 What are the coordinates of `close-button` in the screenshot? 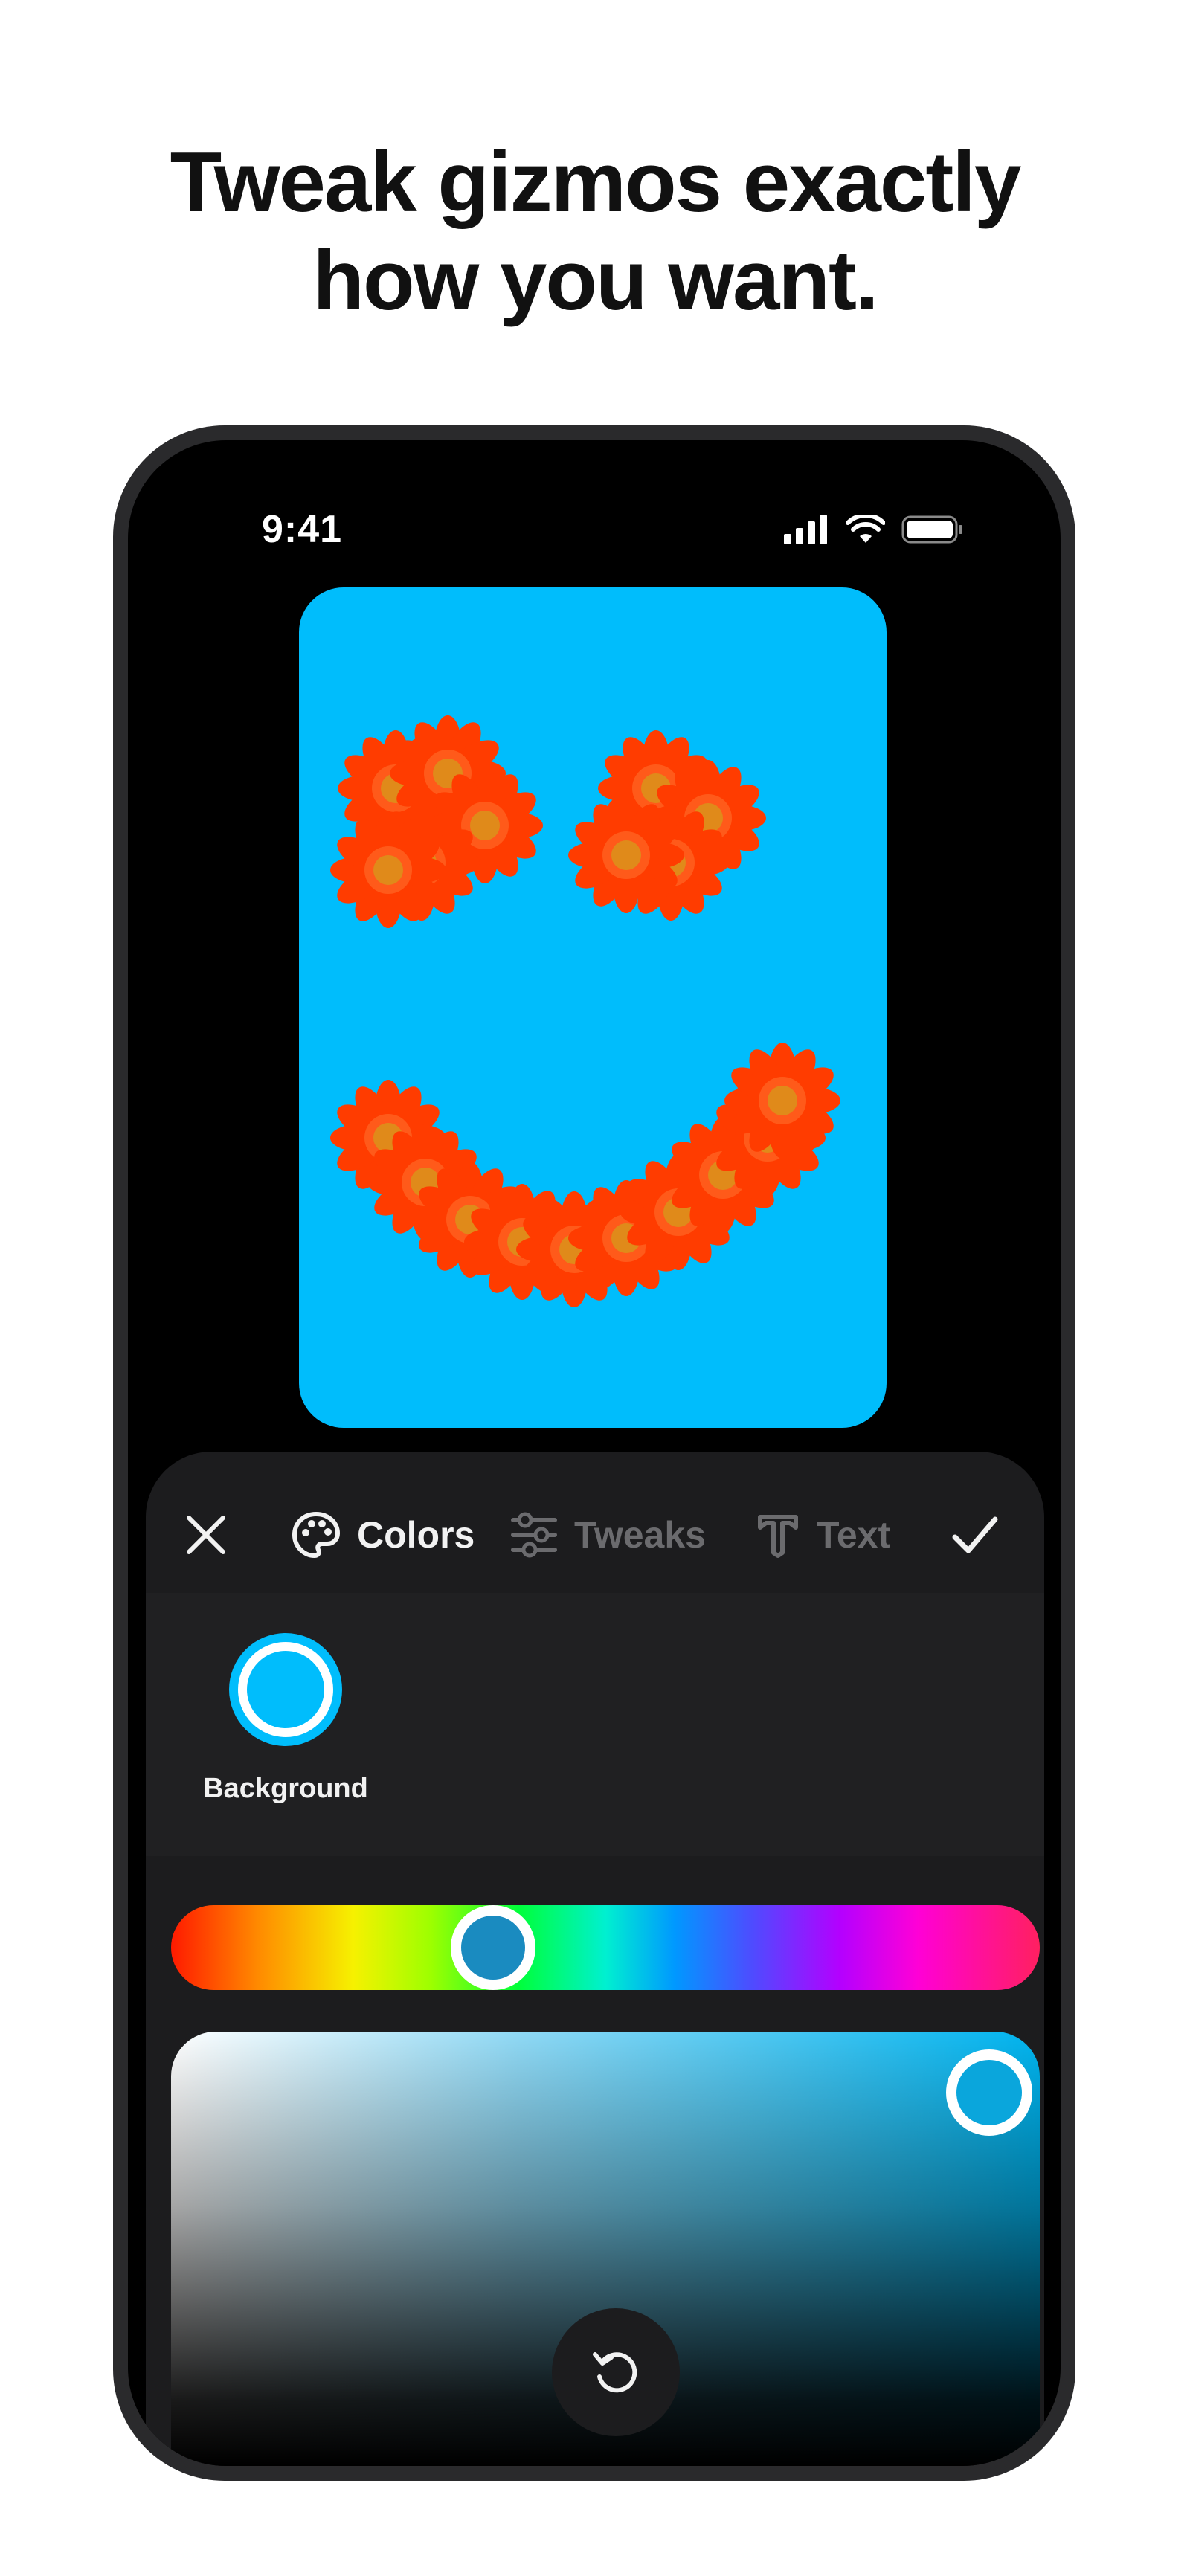 It's located at (206, 1535).